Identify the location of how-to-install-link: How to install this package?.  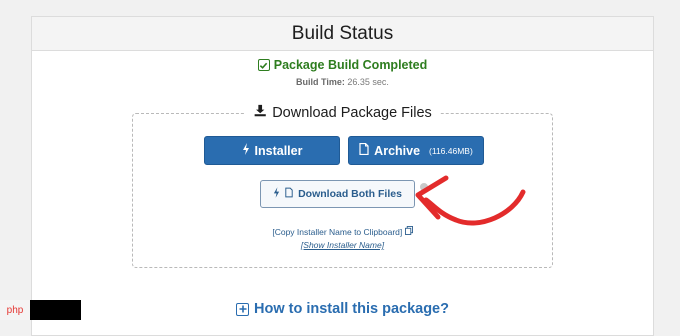
(342, 309).